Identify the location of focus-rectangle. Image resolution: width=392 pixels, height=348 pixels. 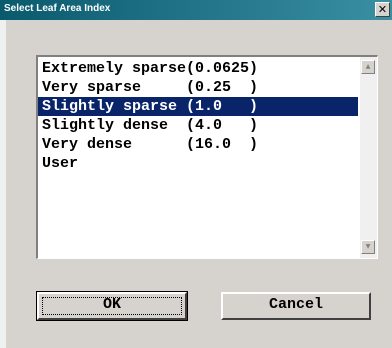
(112, 306).